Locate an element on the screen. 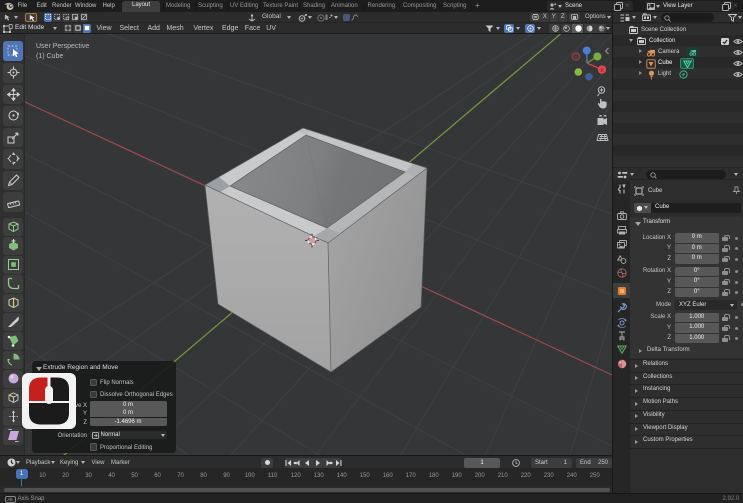 Image resolution: width=743 pixels, height=503 pixels. svg-text: X is located at coordinates (602, 71).